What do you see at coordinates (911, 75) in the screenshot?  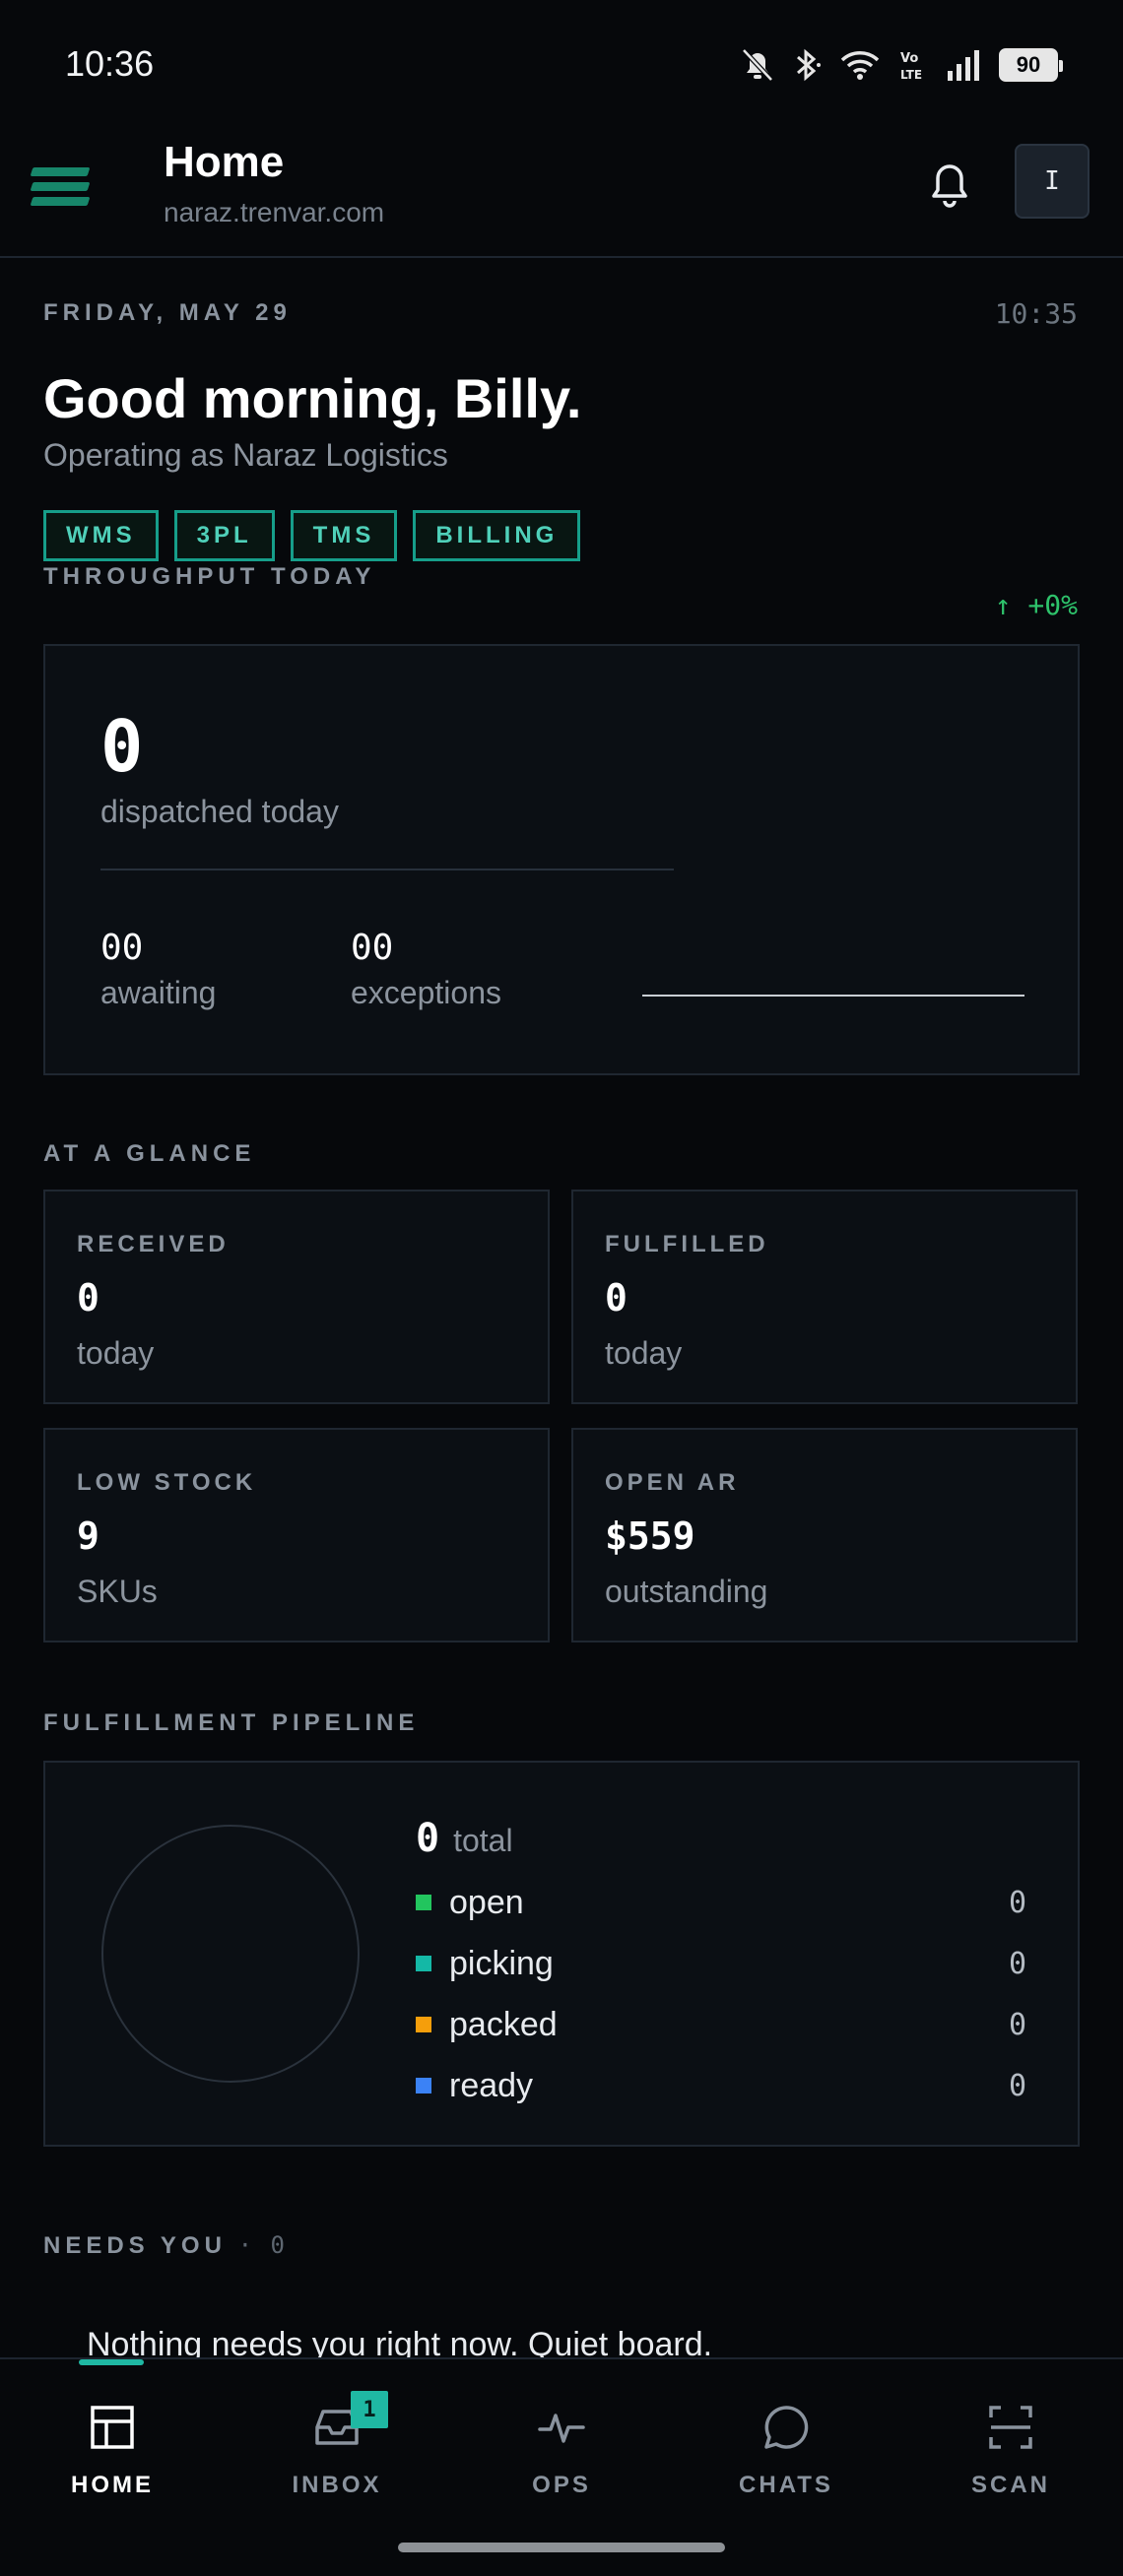 I see `svg-text: LTE` at bounding box center [911, 75].